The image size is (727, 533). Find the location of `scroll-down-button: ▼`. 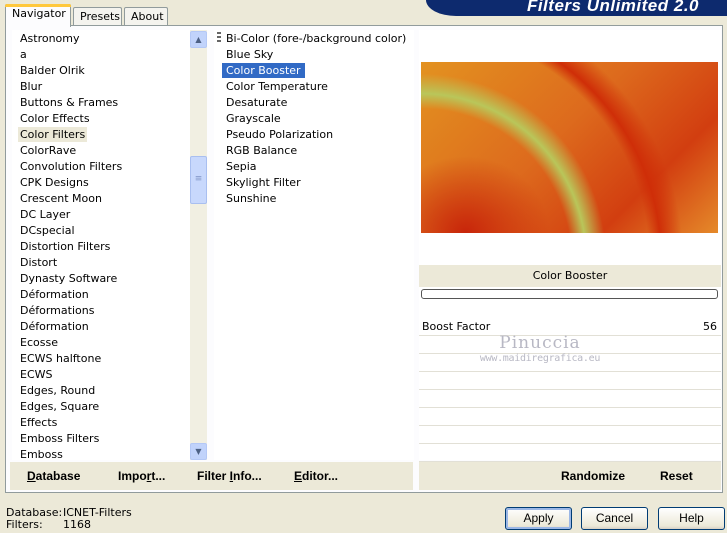

scroll-down-button: ▼ is located at coordinates (198, 451).